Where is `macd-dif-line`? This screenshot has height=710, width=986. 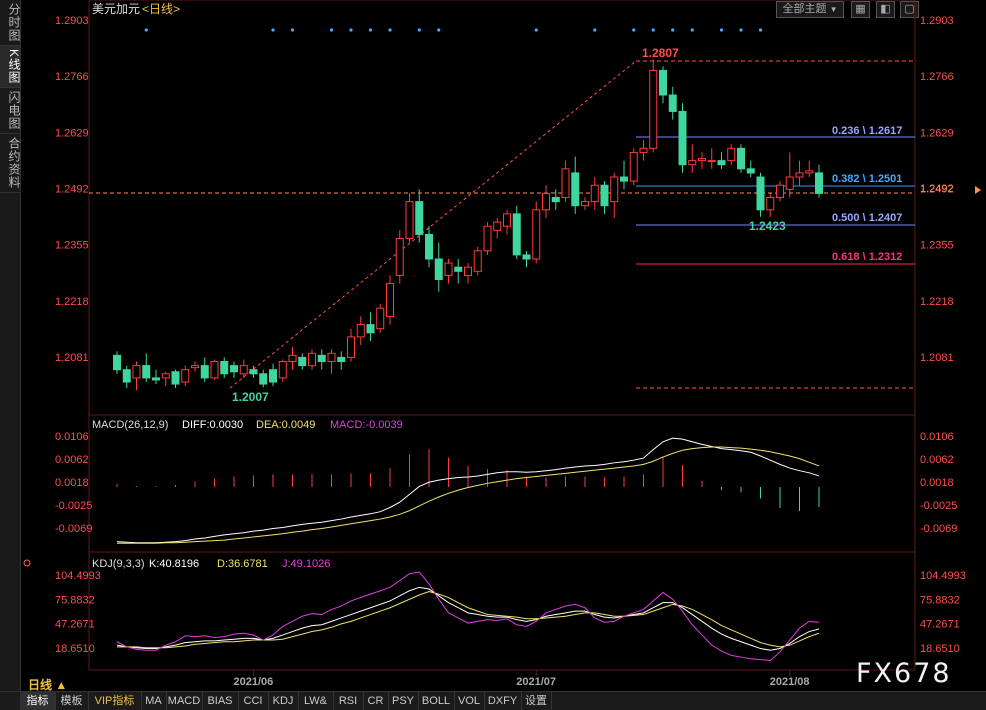
macd-dif-line is located at coordinates (468, 490).